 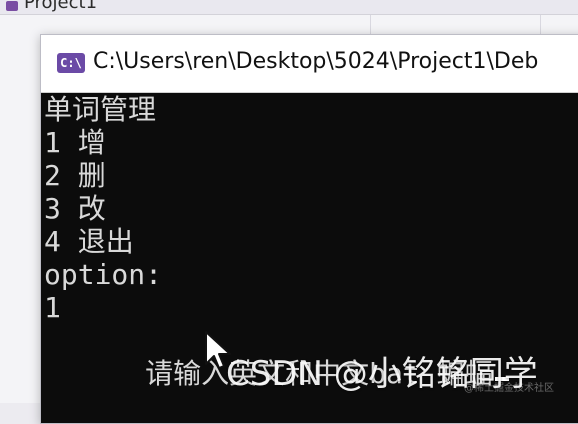 What do you see at coordinates (100, 109) in the screenshot?
I see `console-line-title: 单词管理` at bounding box center [100, 109].